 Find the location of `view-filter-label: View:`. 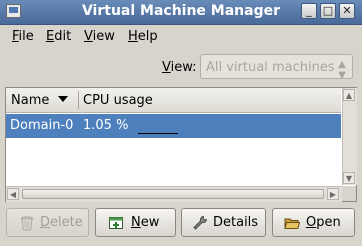

view-filter-label: View: is located at coordinates (179, 67).